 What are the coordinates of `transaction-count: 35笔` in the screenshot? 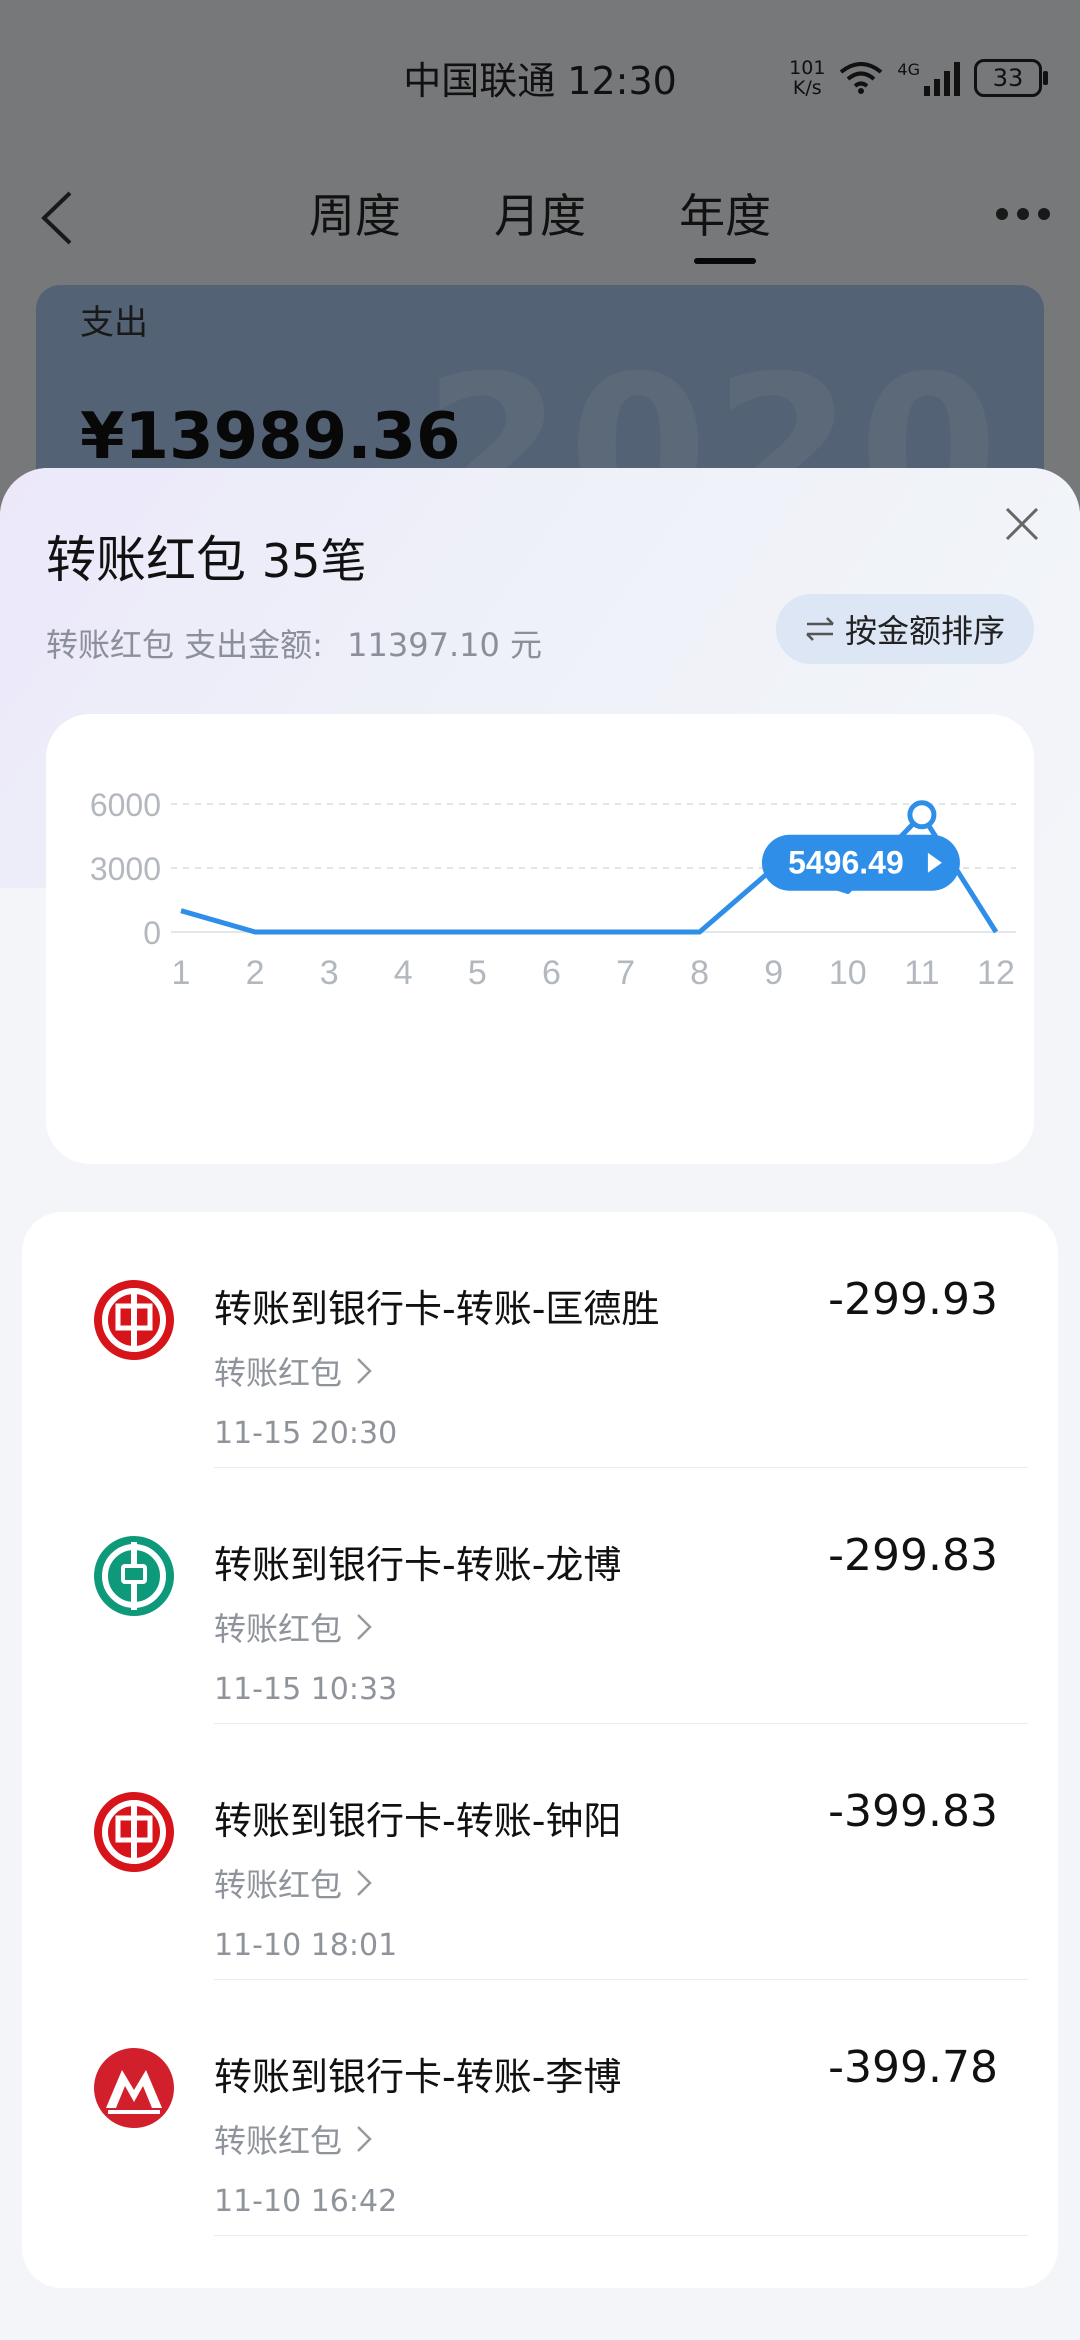 It's located at (314, 561).